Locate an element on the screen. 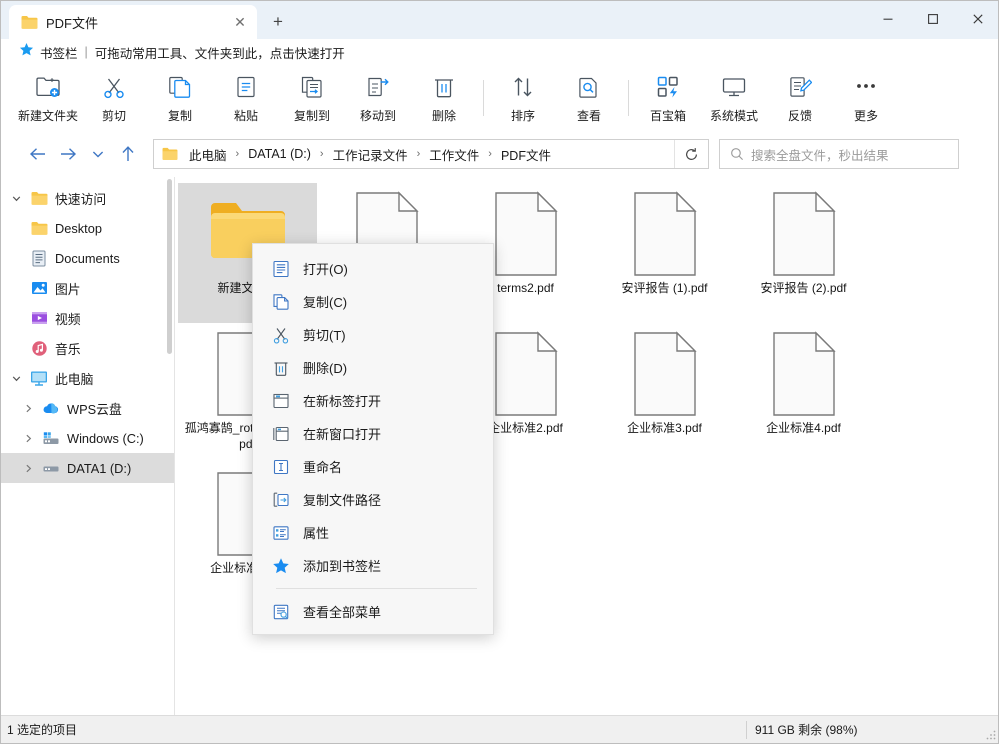 This screenshot has width=999, height=744. context-menu-item-open-new-window: 在新窗口打开 is located at coordinates (373, 433).